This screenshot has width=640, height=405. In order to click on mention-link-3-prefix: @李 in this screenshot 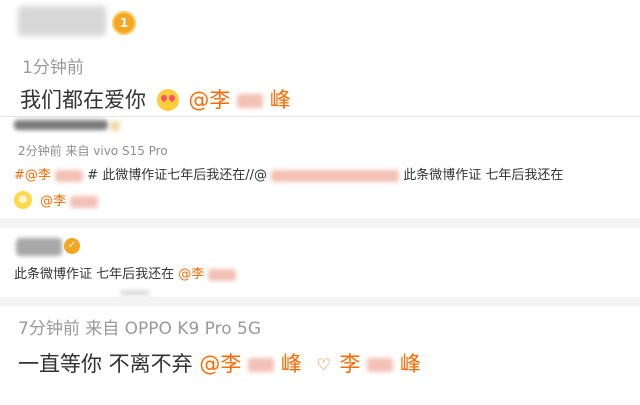, I will do `click(191, 274)`.